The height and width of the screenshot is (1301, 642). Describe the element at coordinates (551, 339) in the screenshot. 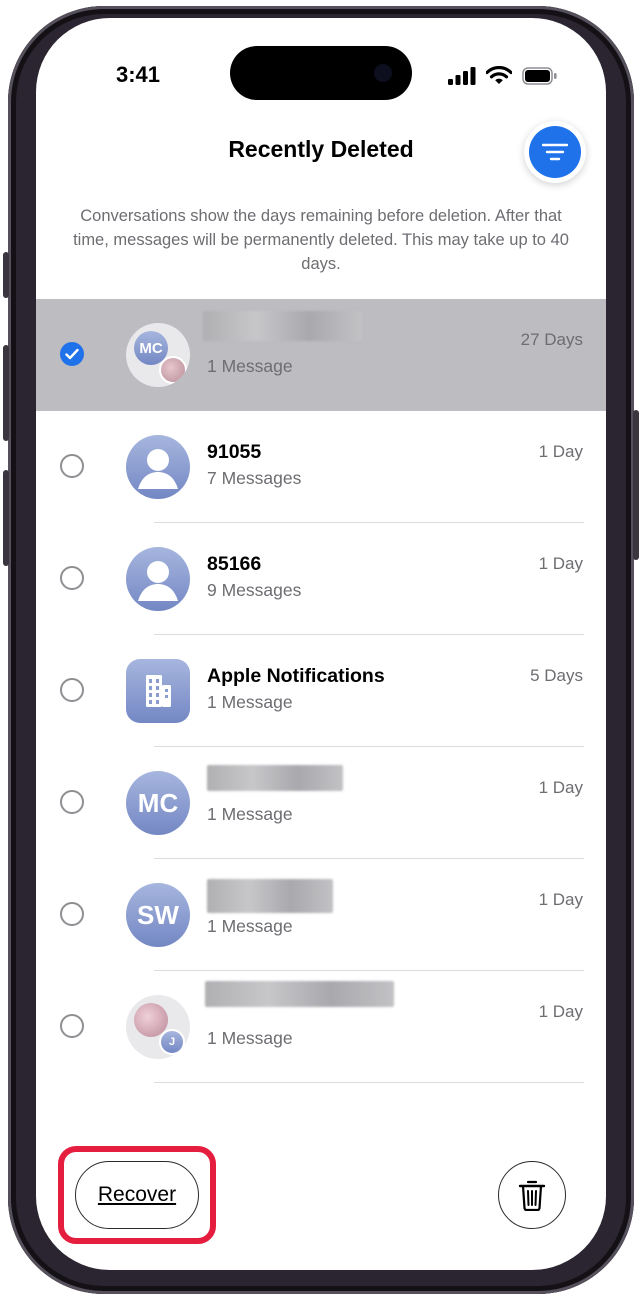

I see `days-remaining: 27 Days` at that location.